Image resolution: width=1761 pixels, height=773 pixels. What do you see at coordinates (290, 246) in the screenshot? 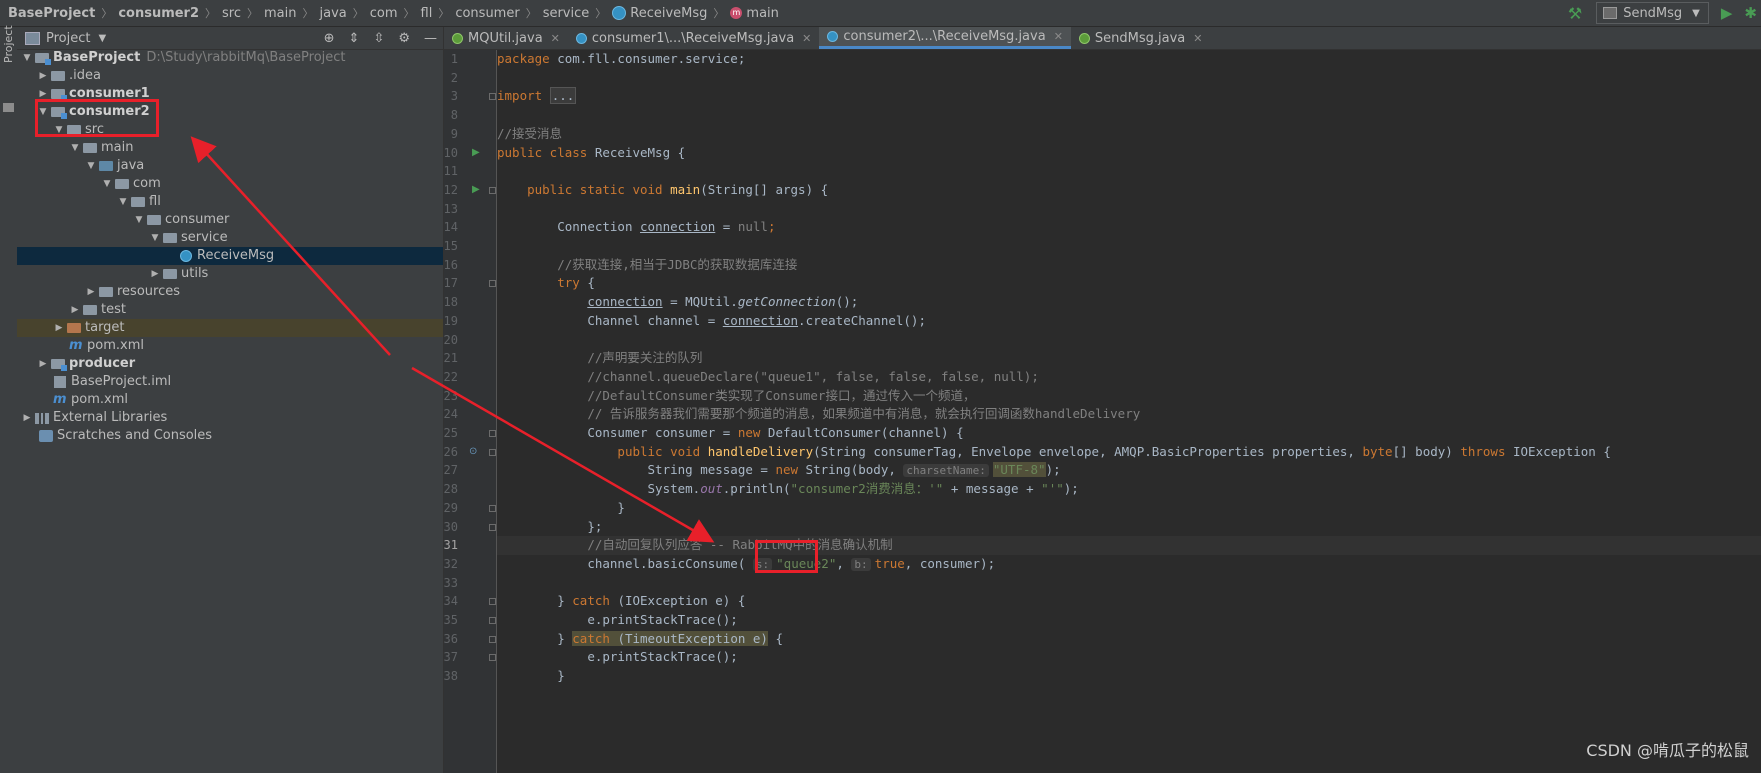
I see `arrow-to-consumer2` at bounding box center [290, 246].